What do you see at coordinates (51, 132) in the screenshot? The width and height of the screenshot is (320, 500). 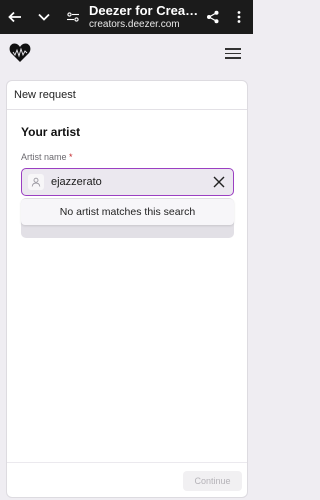 I see `section-title: Your artist` at bounding box center [51, 132].